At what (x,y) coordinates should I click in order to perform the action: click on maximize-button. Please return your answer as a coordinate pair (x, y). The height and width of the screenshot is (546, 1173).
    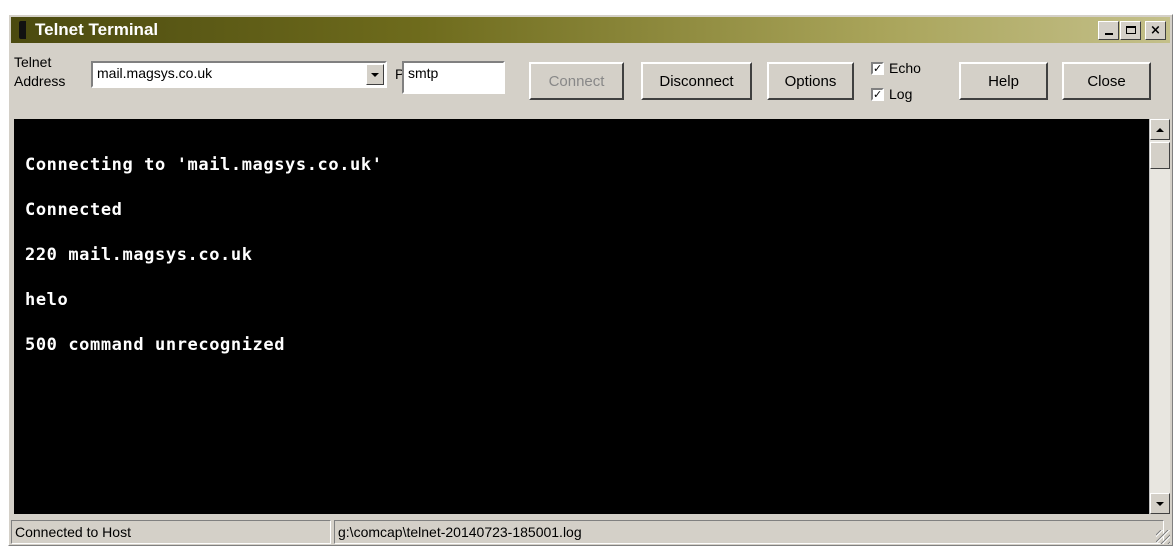
    Looking at the image, I should click on (1130, 30).